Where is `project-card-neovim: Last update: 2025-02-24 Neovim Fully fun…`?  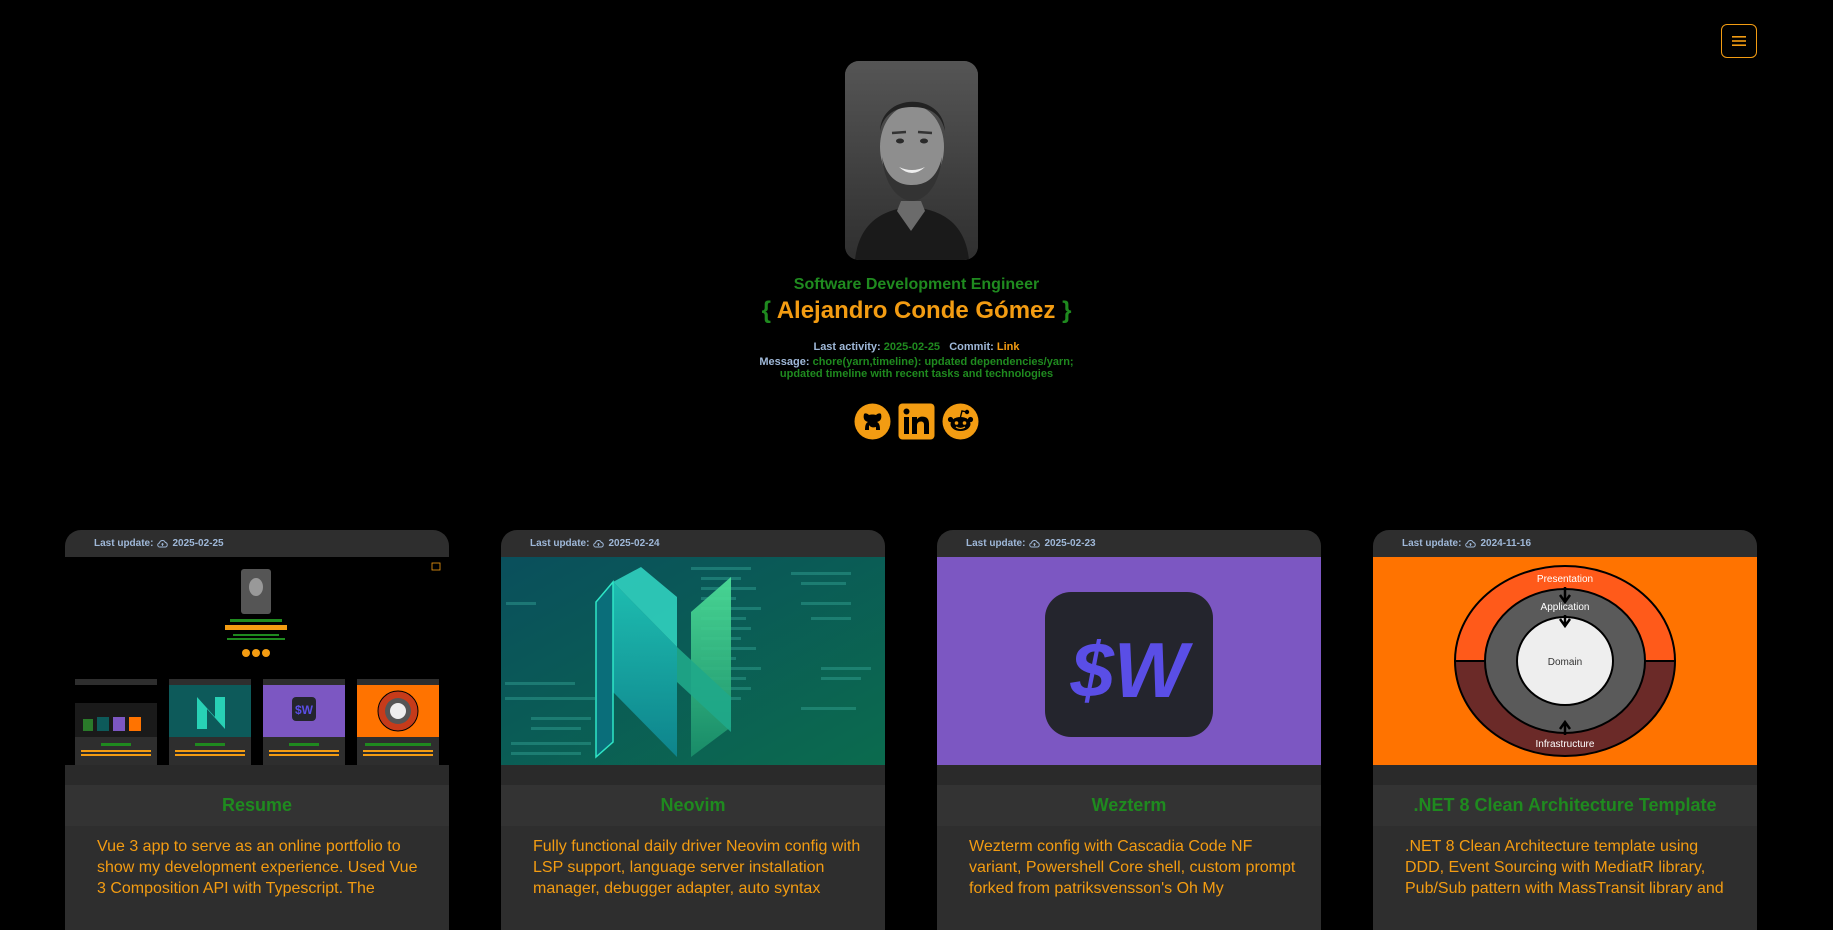 project-card-neovim: Last update: 2025-02-24 Neovim Fully fun… is located at coordinates (693, 730).